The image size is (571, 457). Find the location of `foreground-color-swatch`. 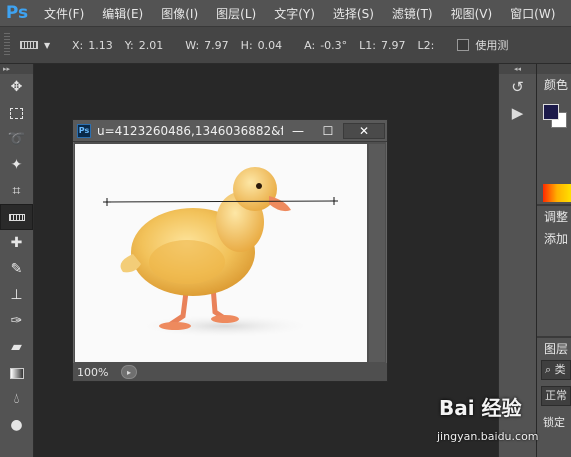

foreground-color-swatch is located at coordinates (551, 112).